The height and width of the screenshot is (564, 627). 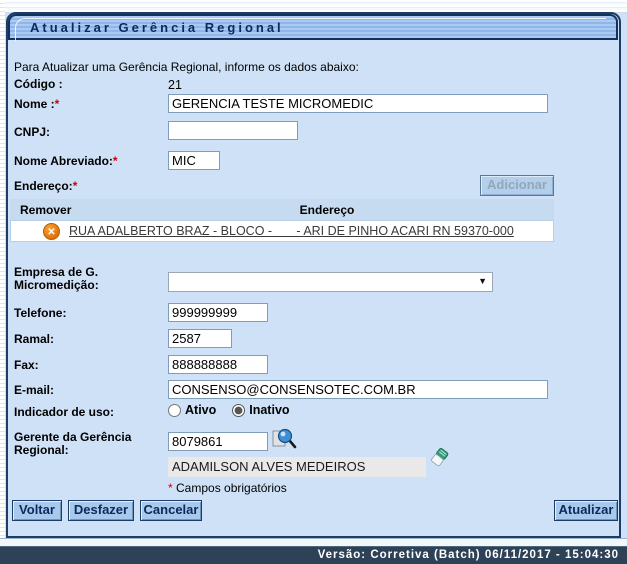 I want to click on empresa-micromedicao-label: Empresa de G. Micromedição:, so click(x=56, y=278).